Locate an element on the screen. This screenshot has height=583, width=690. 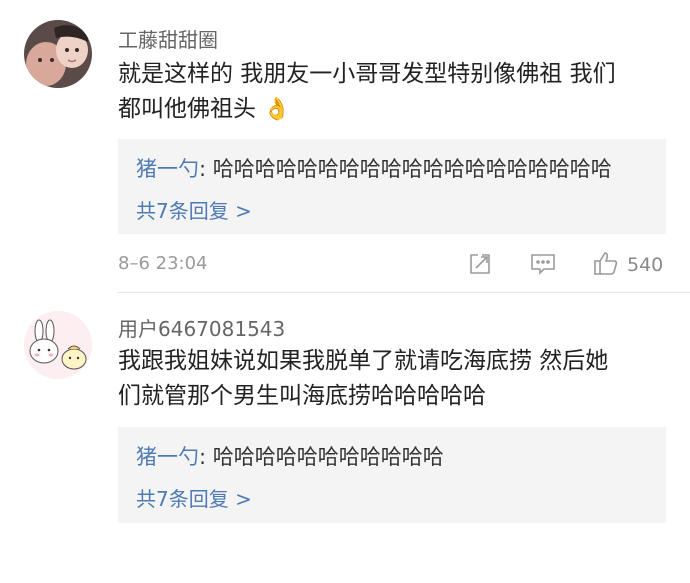
comment-button is located at coordinates (543, 266).